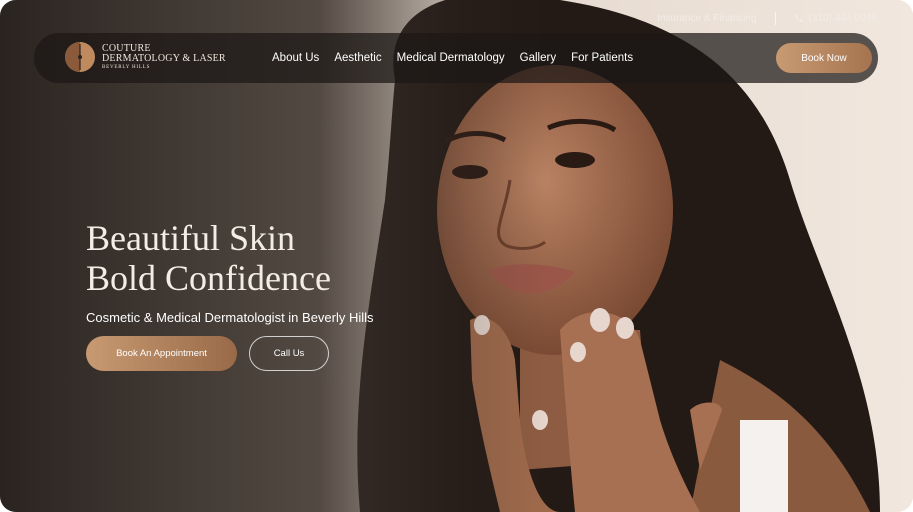 This screenshot has width=913, height=512. Describe the element at coordinates (208, 278) in the screenshot. I see `hero-headline-line-2: Bold Confidence` at that location.